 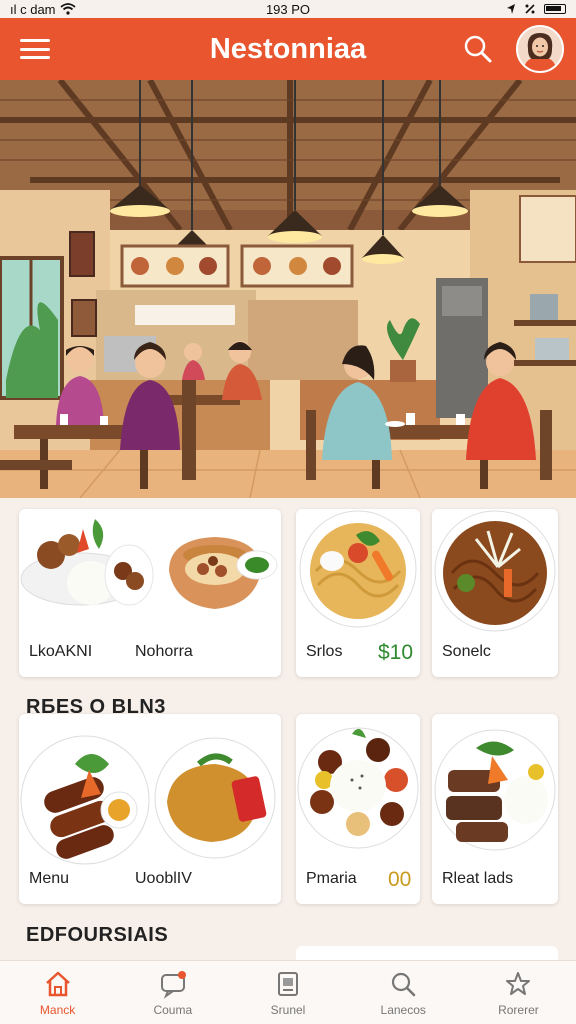 What do you see at coordinates (540, 49) in the screenshot?
I see `user-avatar` at bounding box center [540, 49].